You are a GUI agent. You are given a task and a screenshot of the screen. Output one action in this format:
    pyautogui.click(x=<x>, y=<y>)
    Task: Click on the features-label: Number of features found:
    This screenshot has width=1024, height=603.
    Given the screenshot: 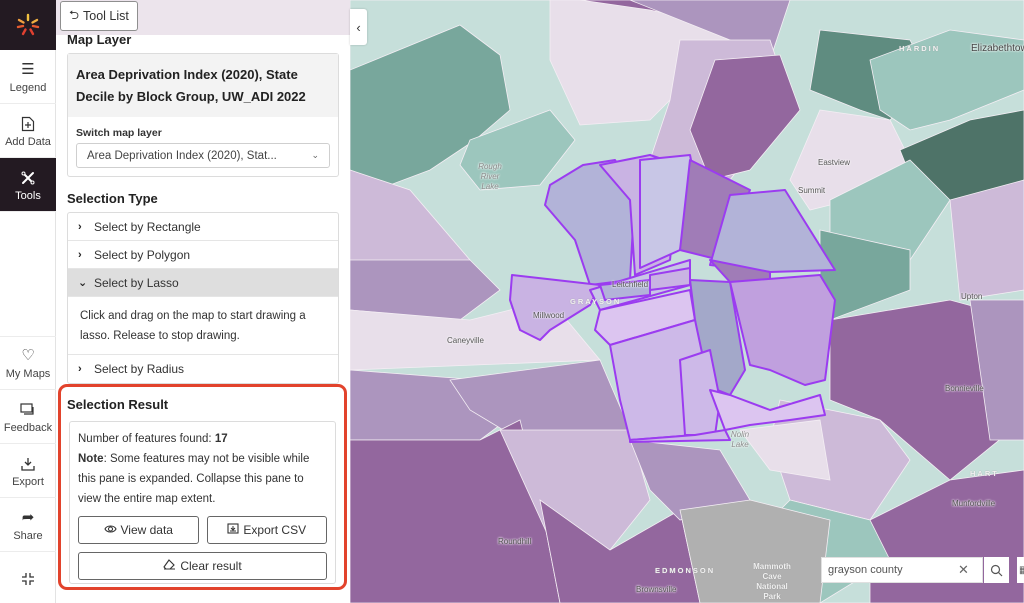 What is the action you would take?
    pyautogui.click(x=146, y=439)
    